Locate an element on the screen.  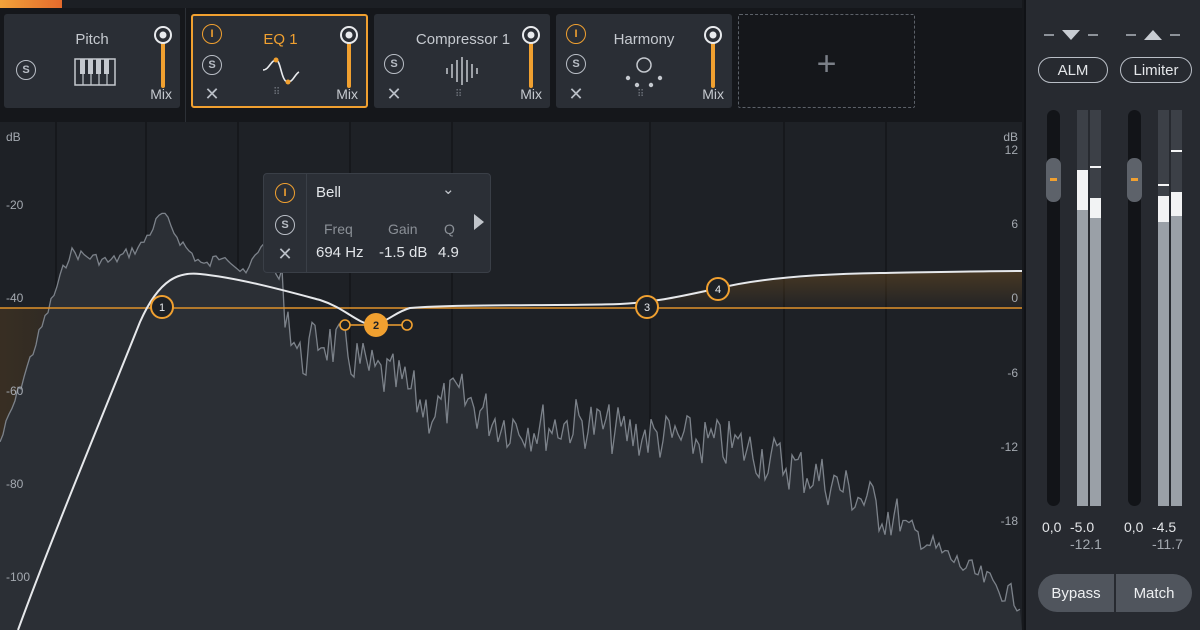
right-db-tick: -6 is located at coordinates (1012, 373).